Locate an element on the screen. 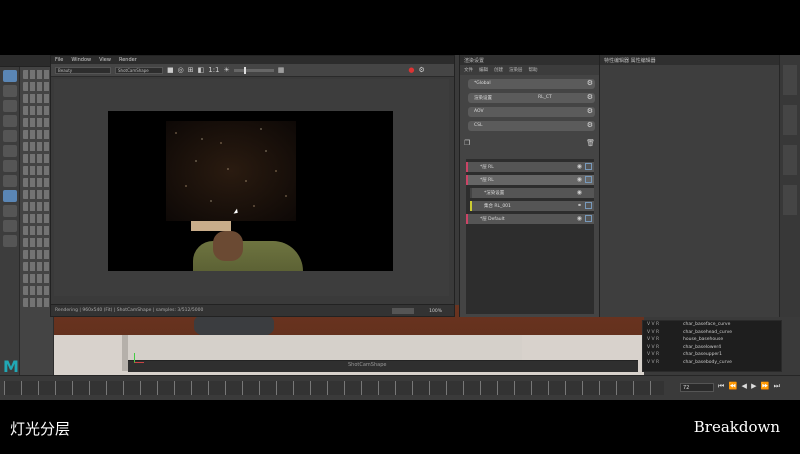 The height and width of the screenshot is (454, 800). rs-menu-create: 创建 is located at coordinates (498, 70).